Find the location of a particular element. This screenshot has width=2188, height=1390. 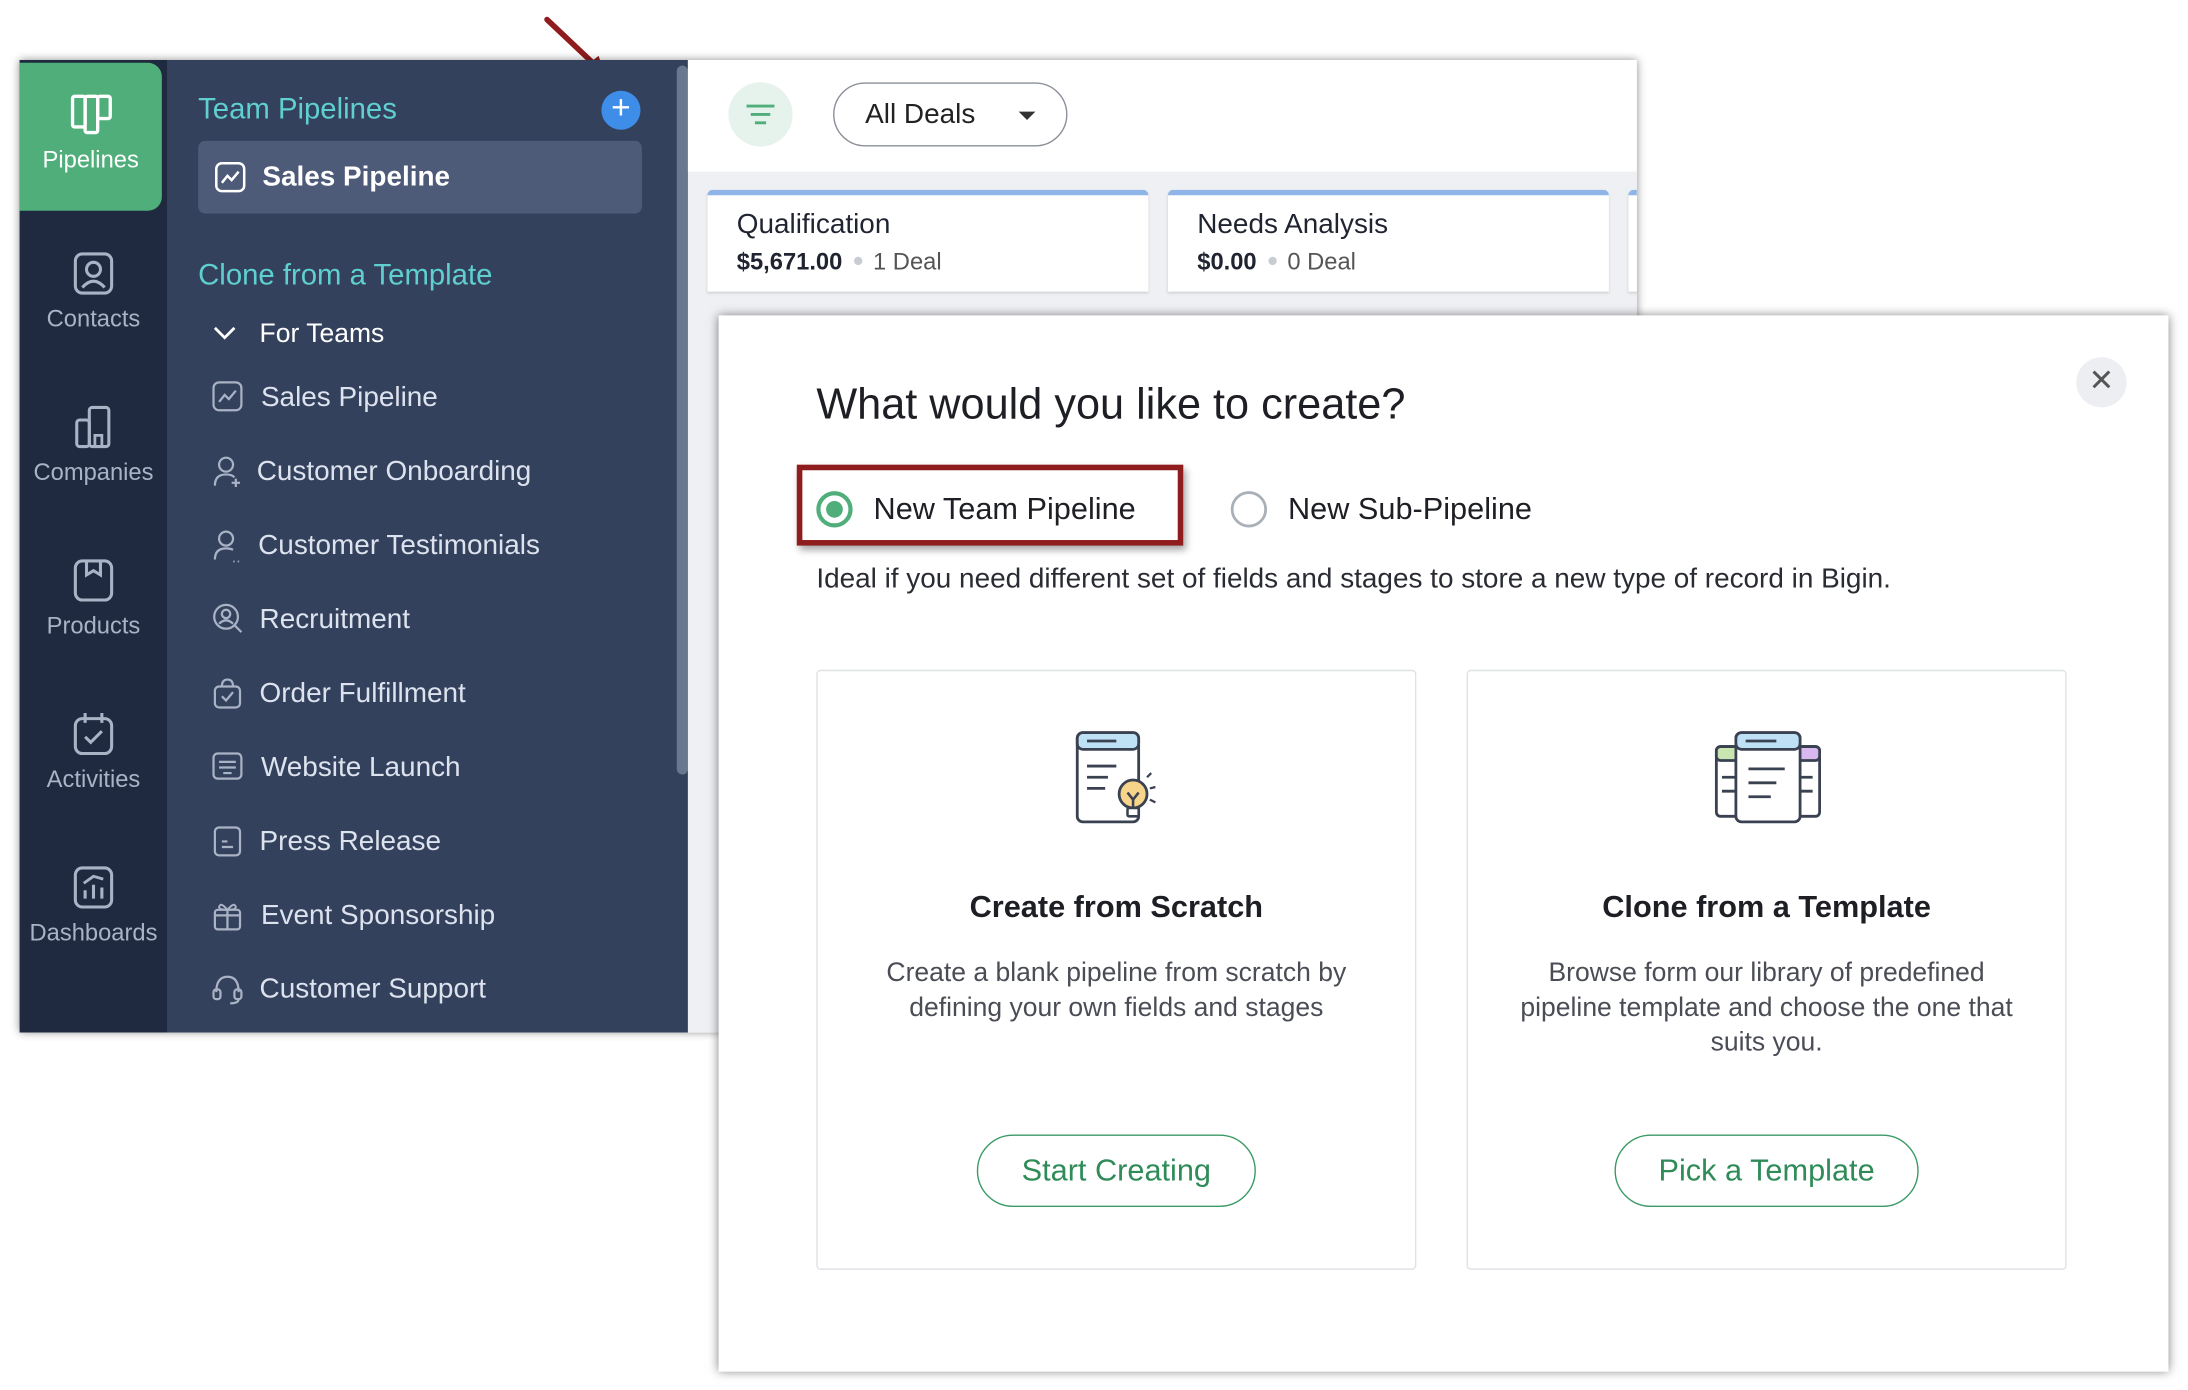

selected-pipeline-label: Sales Pipeline is located at coordinates (356, 177).